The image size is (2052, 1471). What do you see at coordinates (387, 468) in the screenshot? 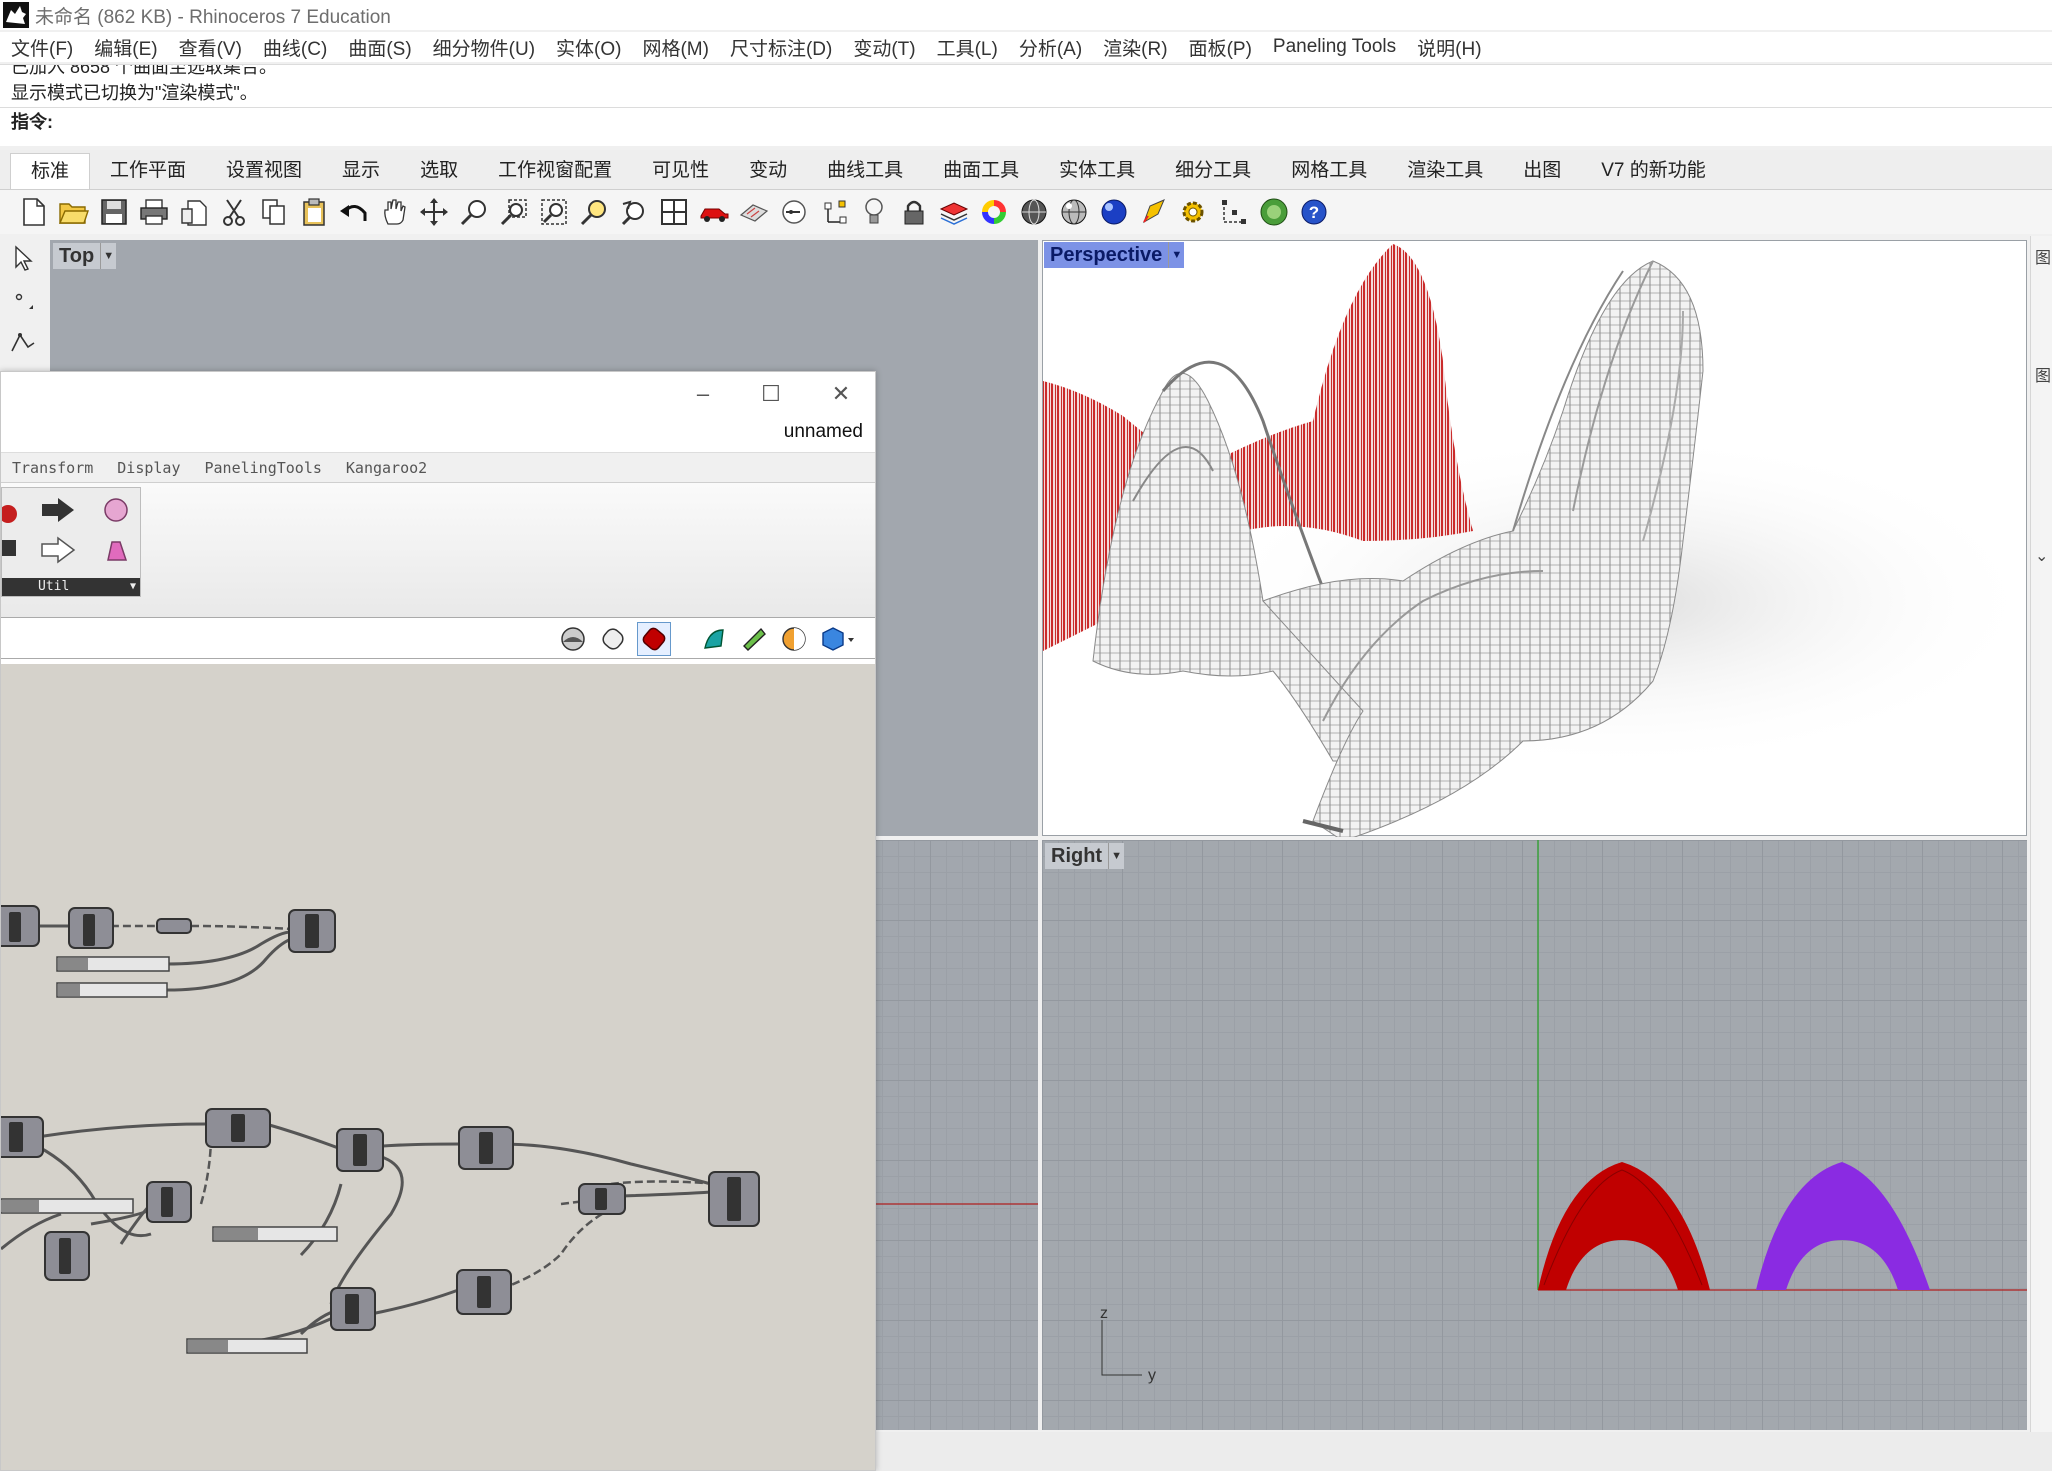
I see `gh-tab-kangaroo2: Kangaroo2` at bounding box center [387, 468].